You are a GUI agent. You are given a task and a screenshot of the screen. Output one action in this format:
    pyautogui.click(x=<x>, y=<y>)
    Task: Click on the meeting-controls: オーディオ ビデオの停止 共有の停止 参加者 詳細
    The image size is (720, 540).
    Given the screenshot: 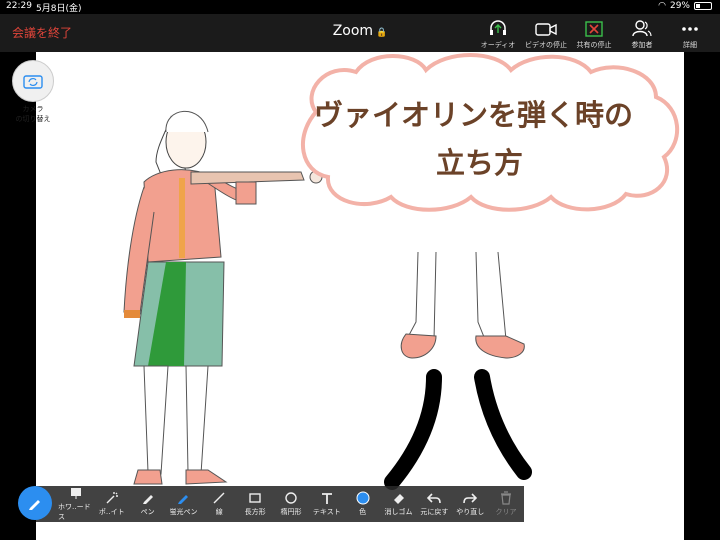 What is the action you would take?
    pyautogui.click(x=594, y=33)
    